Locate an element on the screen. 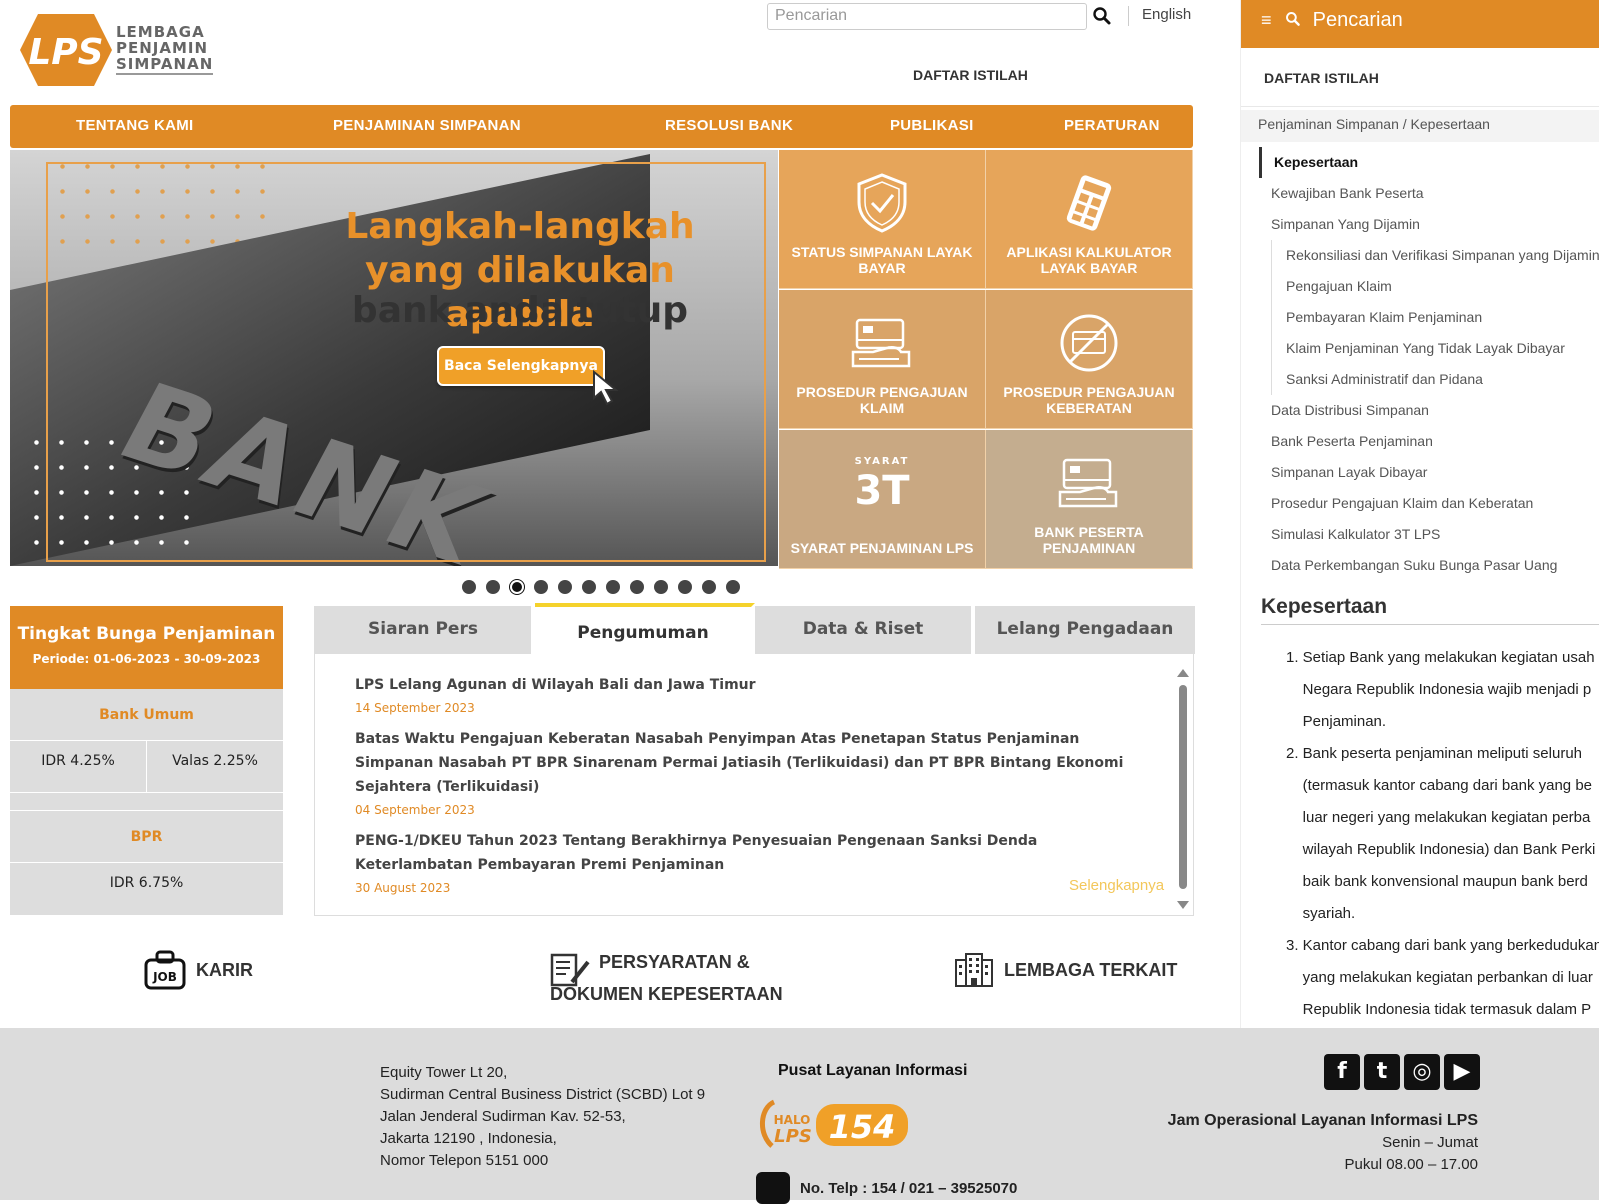 This screenshot has width=1599, height=1204. svg-text: LPS is located at coordinates (793, 1136).